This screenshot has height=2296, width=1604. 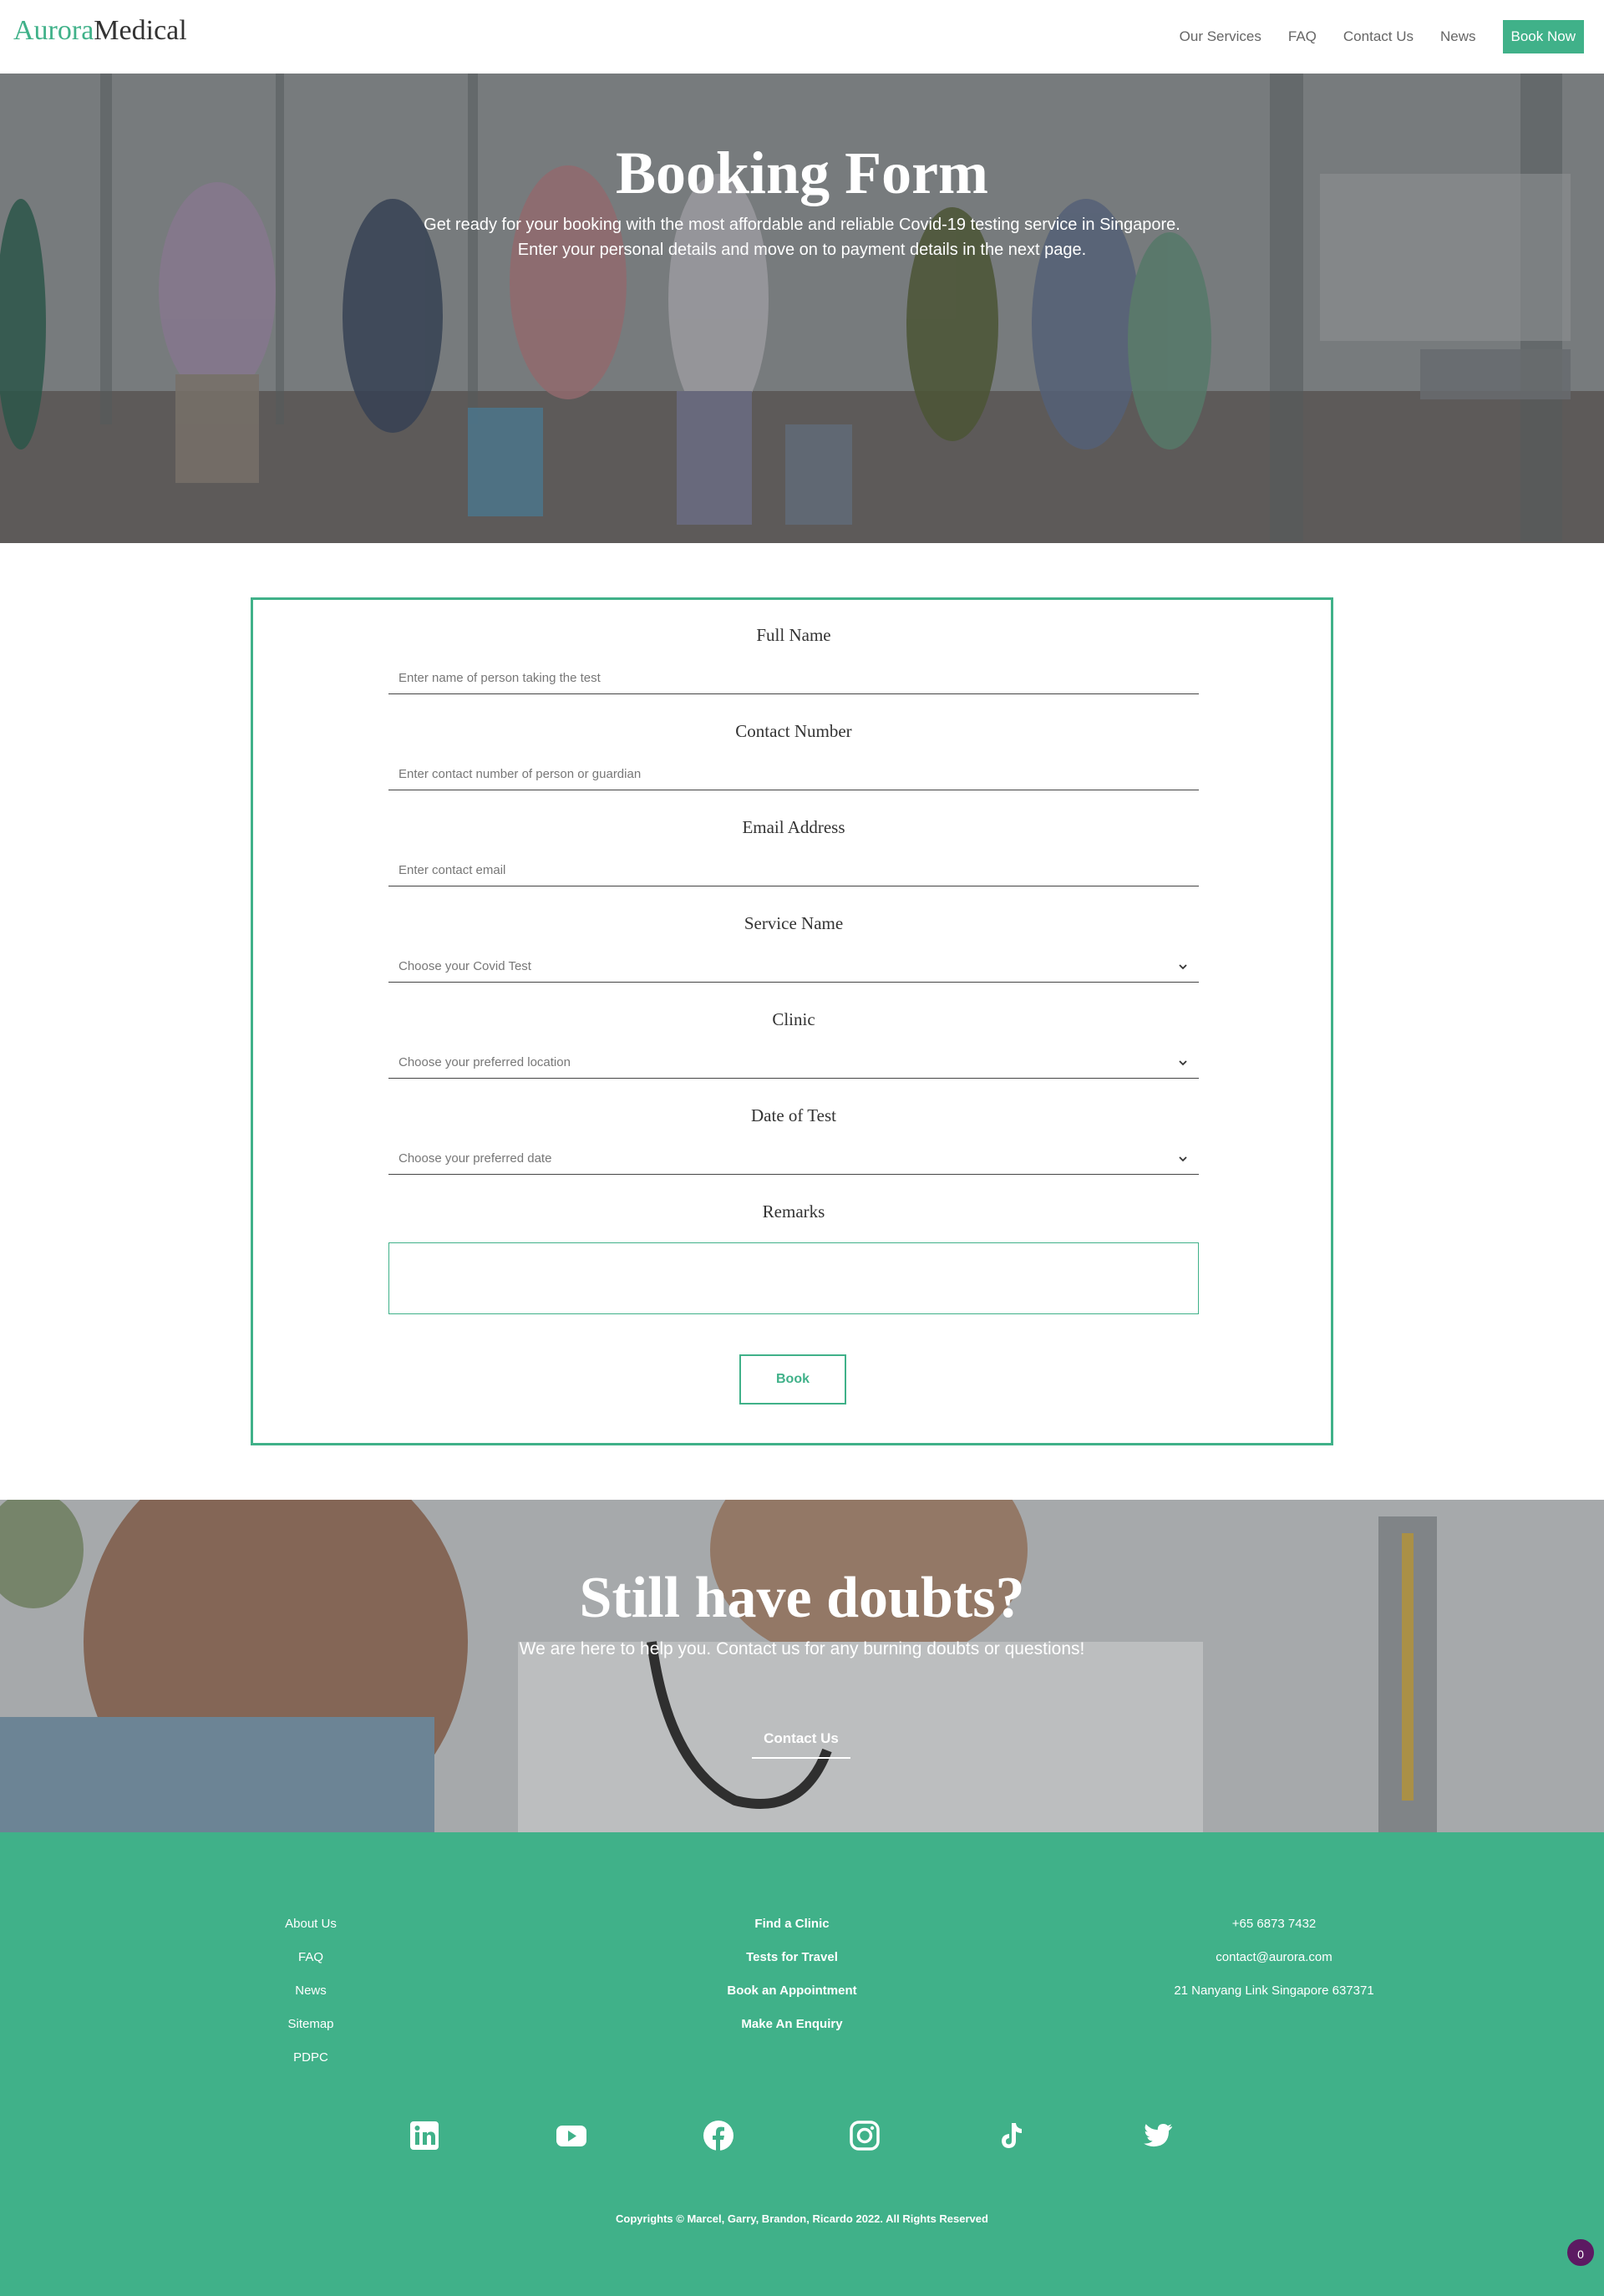 What do you see at coordinates (793, 679) in the screenshot?
I see `full-name-input: Enter name of person taking the test` at bounding box center [793, 679].